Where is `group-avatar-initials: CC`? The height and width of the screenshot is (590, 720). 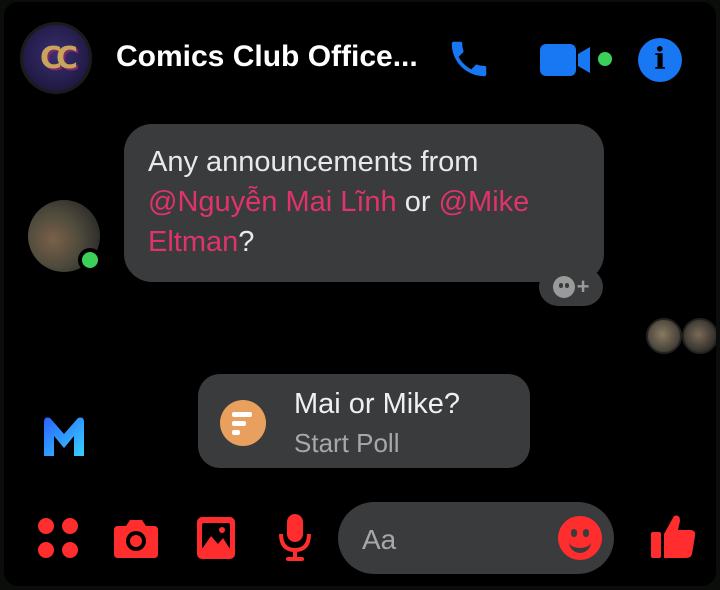
group-avatar-initials: CC is located at coordinates (58, 58).